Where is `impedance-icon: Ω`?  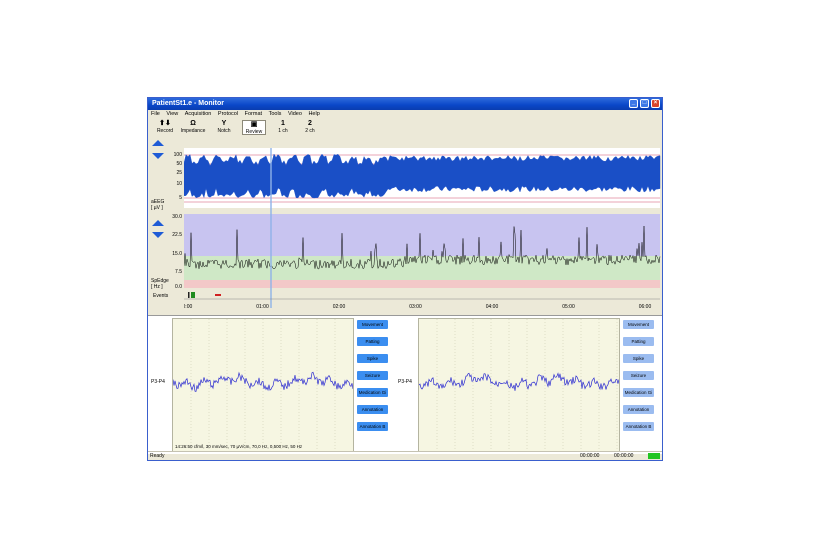
impedance-icon: Ω is located at coordinates (193, 123).